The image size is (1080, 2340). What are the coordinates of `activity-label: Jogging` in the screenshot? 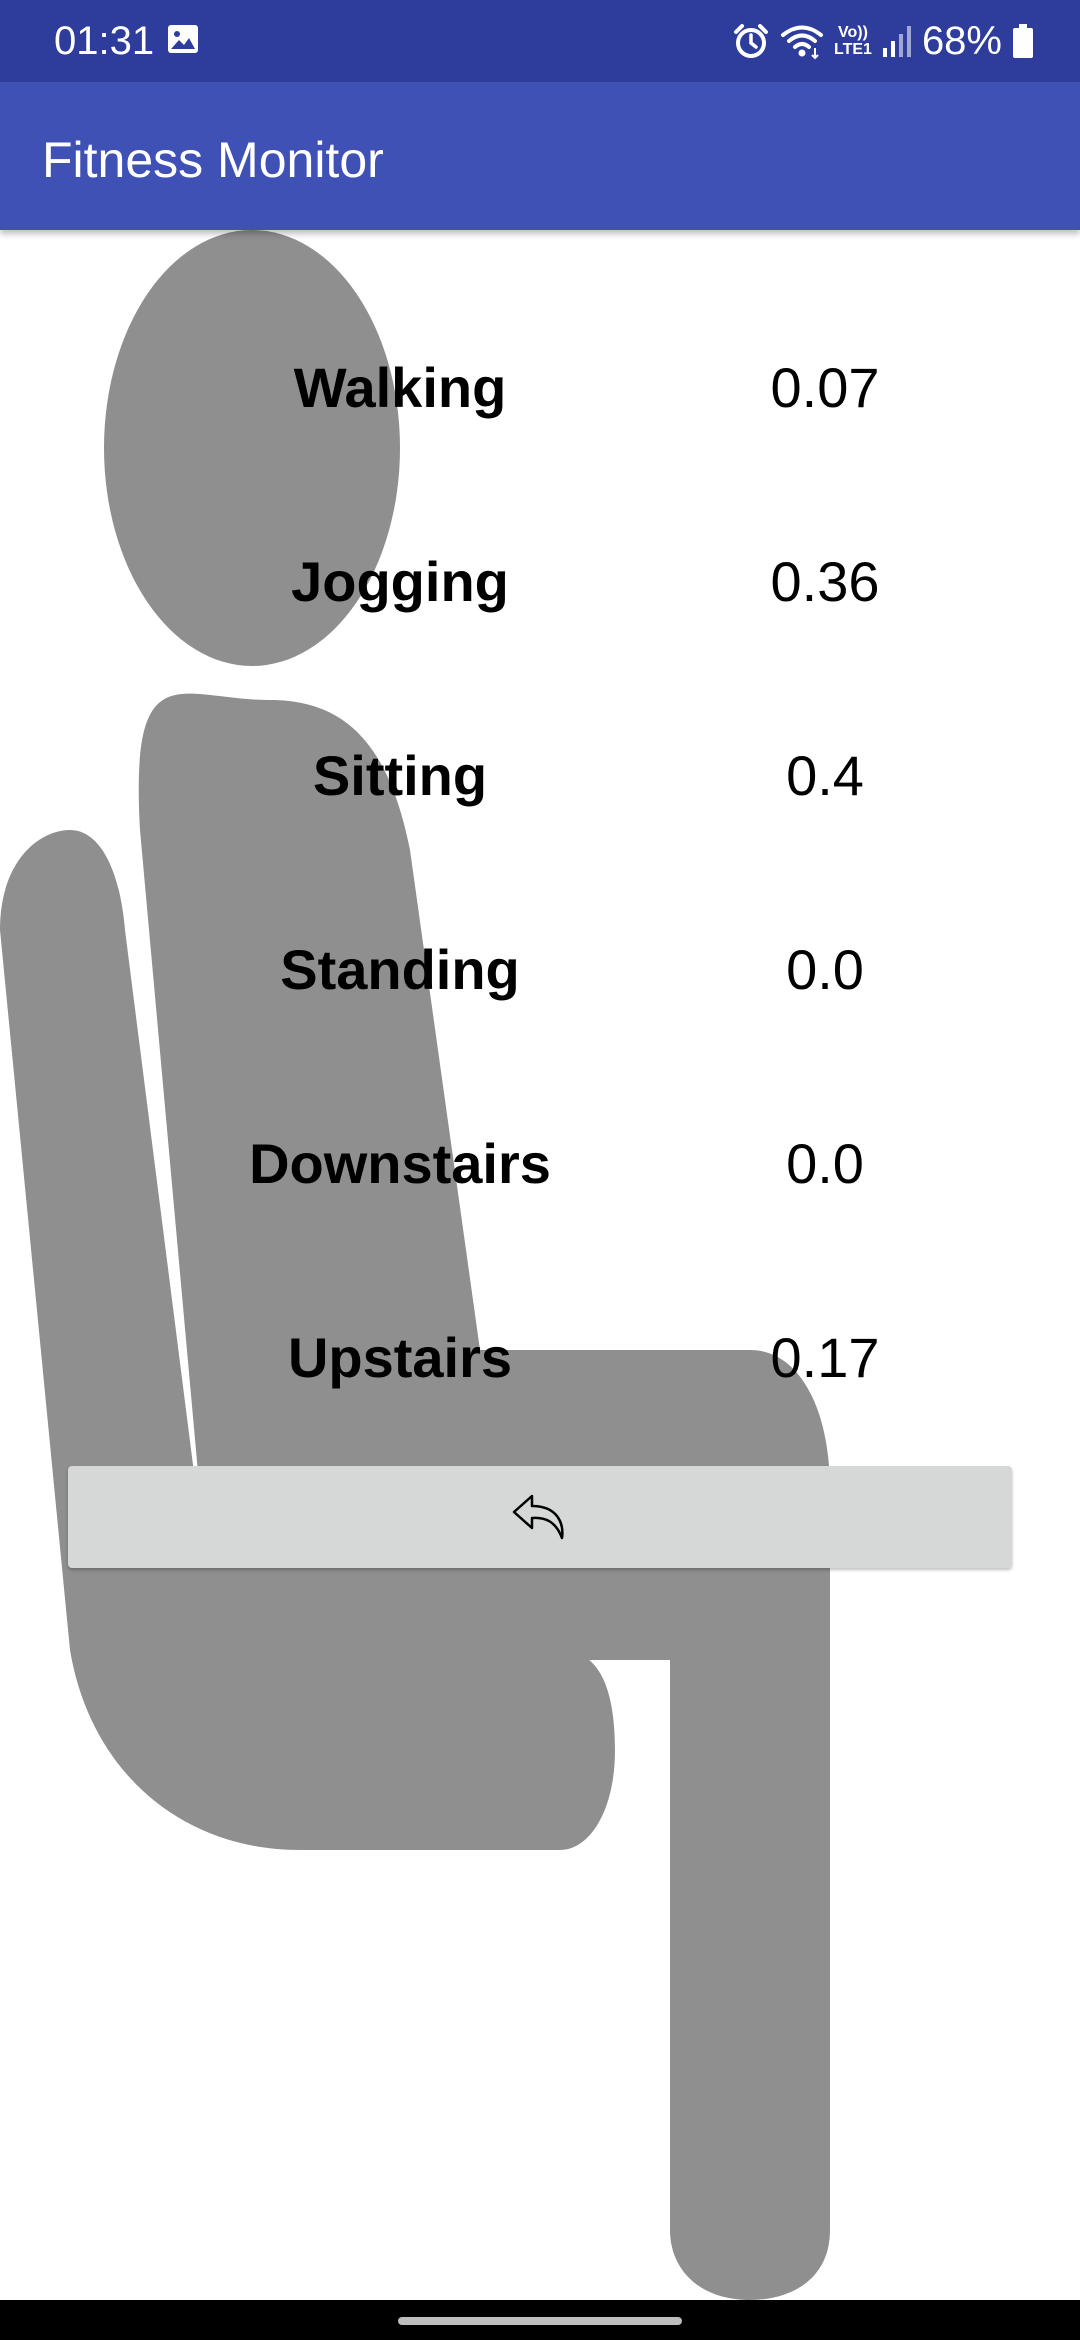 It's located at (400, 581).